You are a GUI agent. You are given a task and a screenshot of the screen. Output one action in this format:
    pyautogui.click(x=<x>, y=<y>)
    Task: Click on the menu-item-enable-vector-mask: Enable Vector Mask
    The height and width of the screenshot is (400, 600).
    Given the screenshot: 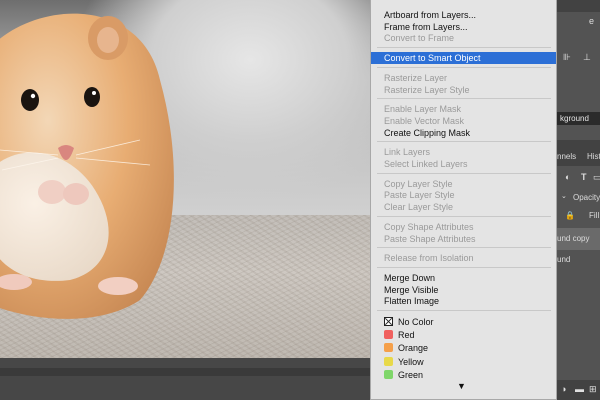 What is the action you would take?
    pyautogui.click(x=463, y=121)
    